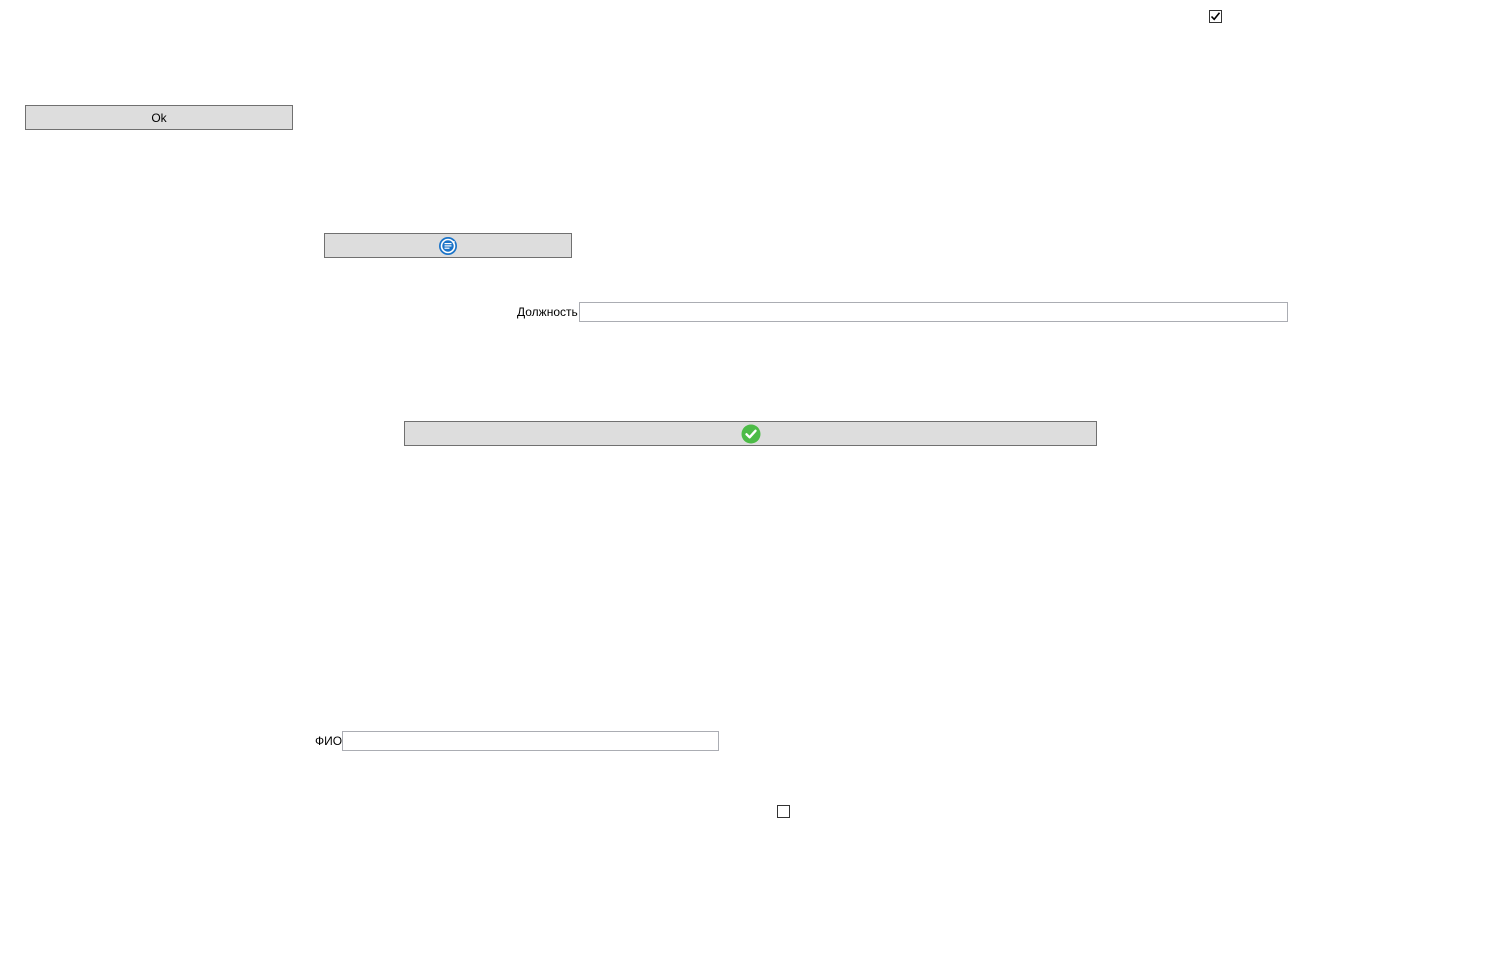 This screenshot has width=1499, height=963. I want to click on checkmark-icon, so click(1215, 16).